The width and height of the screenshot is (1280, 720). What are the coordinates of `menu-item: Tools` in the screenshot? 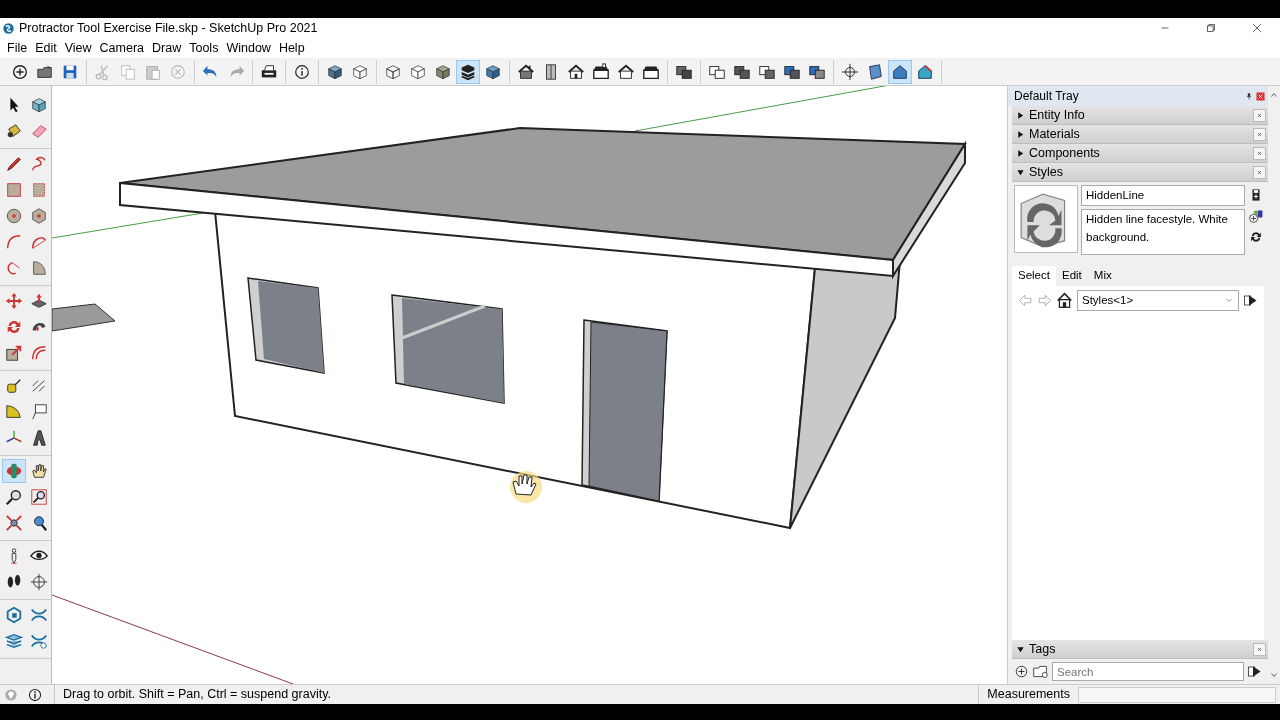 It's located at (204, 48).